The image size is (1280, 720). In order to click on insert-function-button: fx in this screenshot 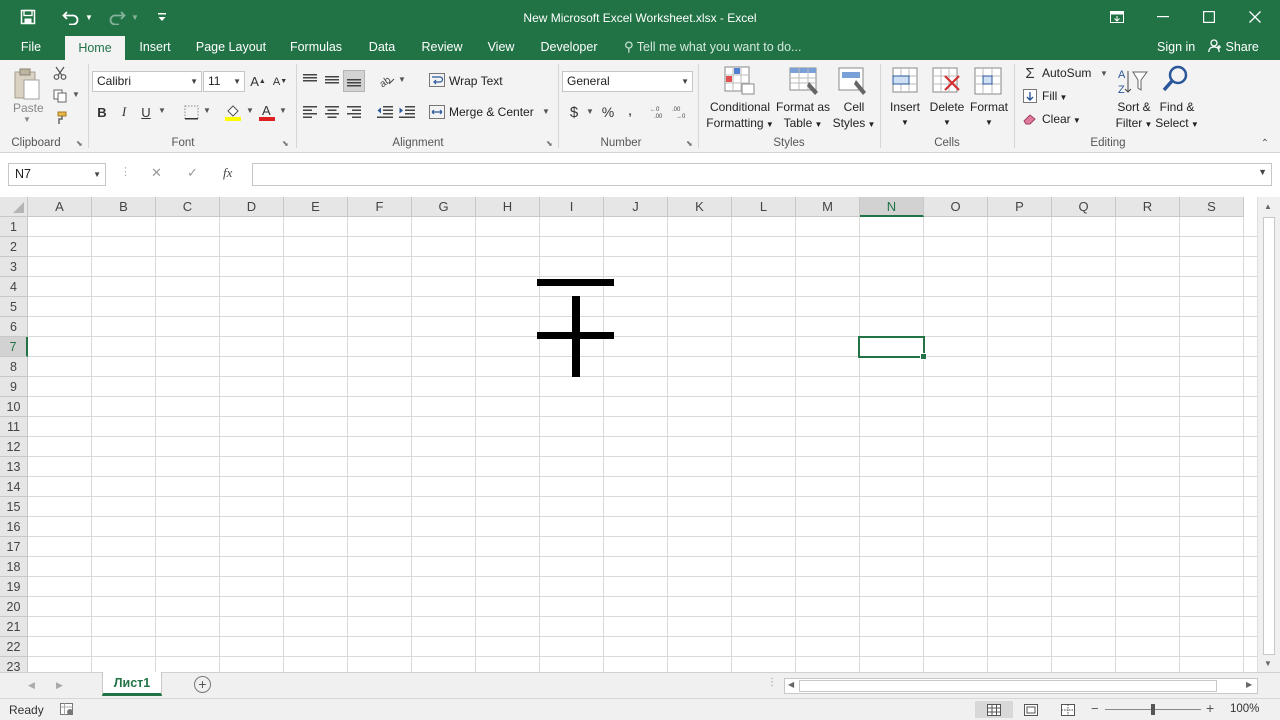, I will do `click(227, 173)`.